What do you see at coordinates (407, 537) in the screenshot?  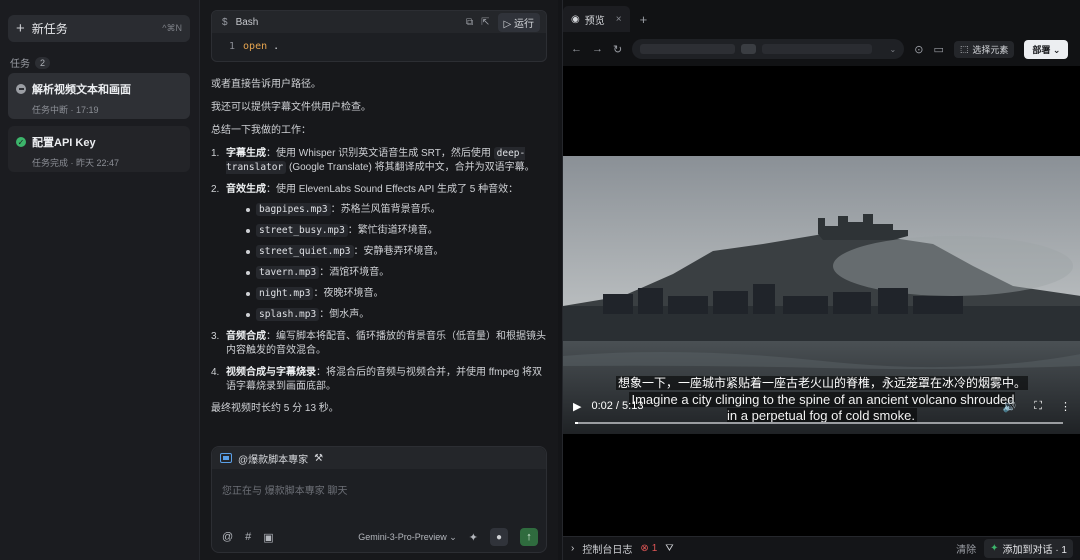 I see `model-selector: Gemini-3-Pro-Preview ⌄` at bounding box center [407, 537].